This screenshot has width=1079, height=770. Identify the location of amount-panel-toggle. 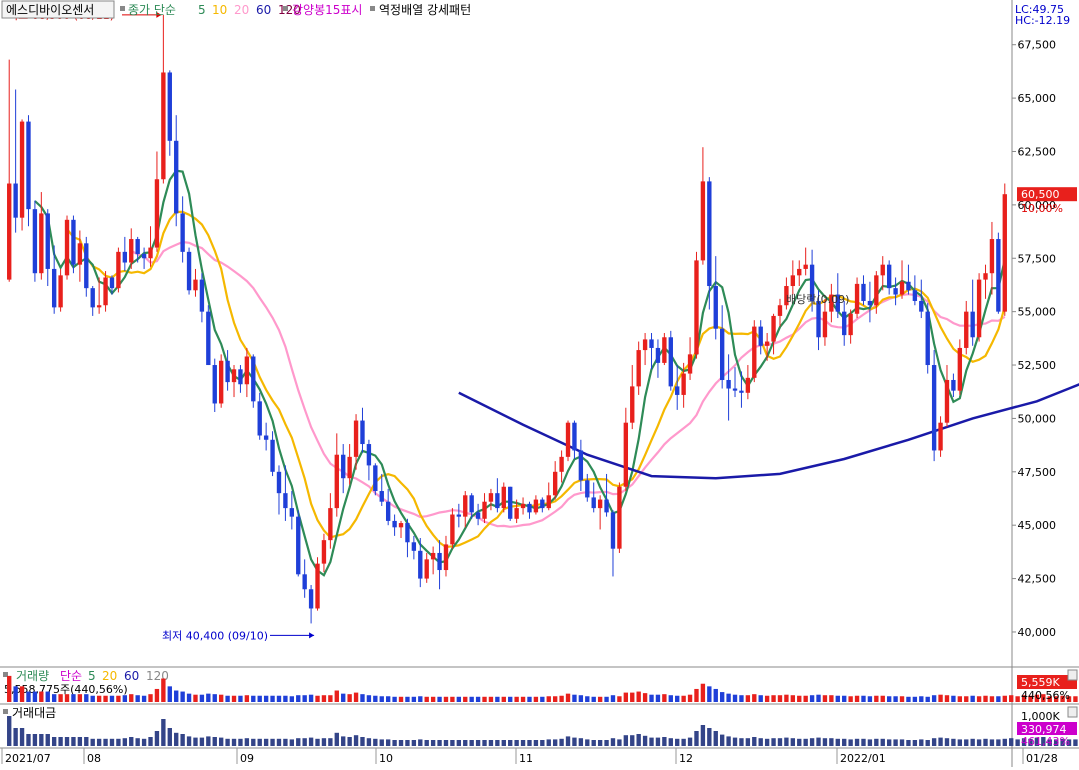
(1072, 712).